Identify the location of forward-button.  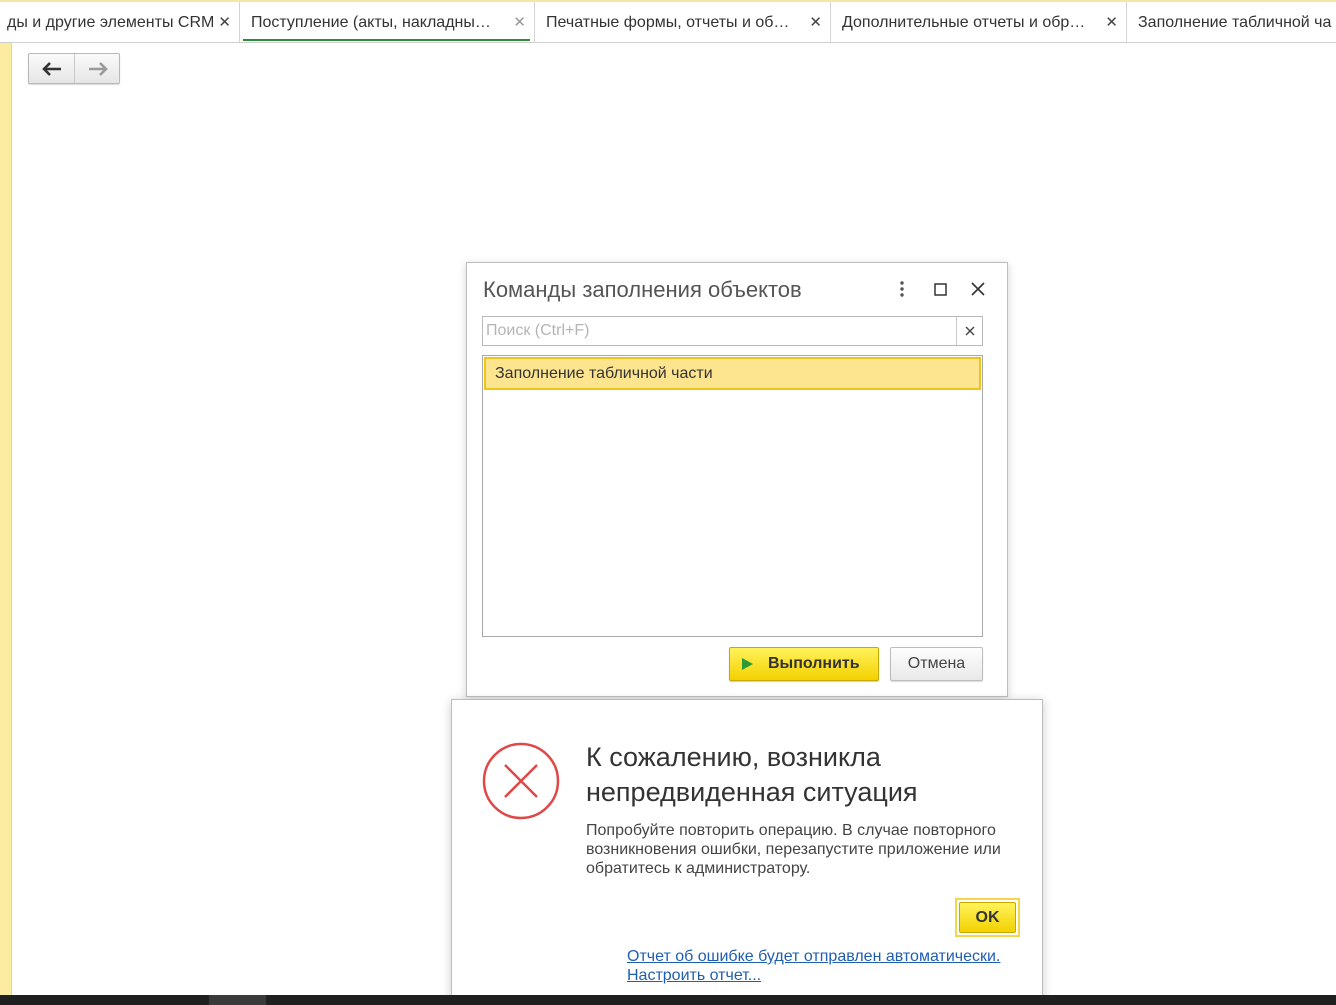
(98, 68).